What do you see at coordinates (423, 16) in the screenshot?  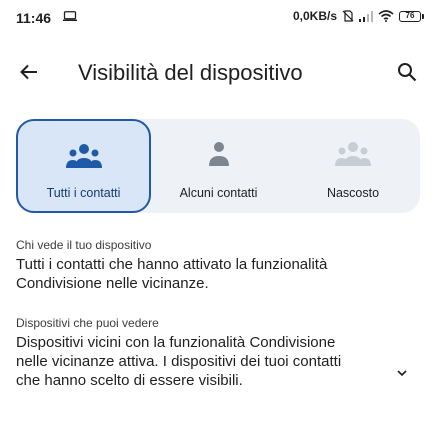 I see `battery-tip` at bounding box center [423, 16].